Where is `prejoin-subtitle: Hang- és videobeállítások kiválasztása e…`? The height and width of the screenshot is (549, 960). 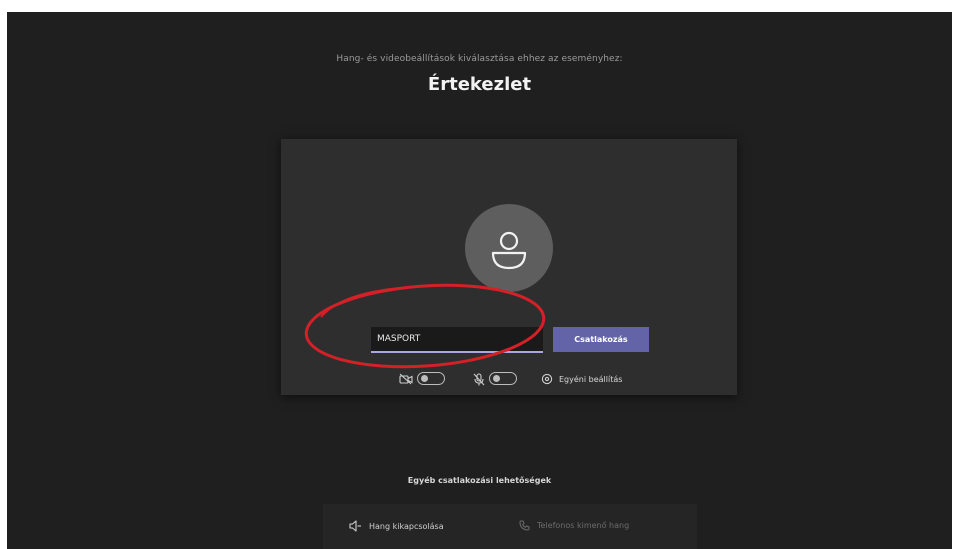 prejoin-subtitle: Hang- és videobeállítások kiválasztása e… is located at coordinates (479, 59).